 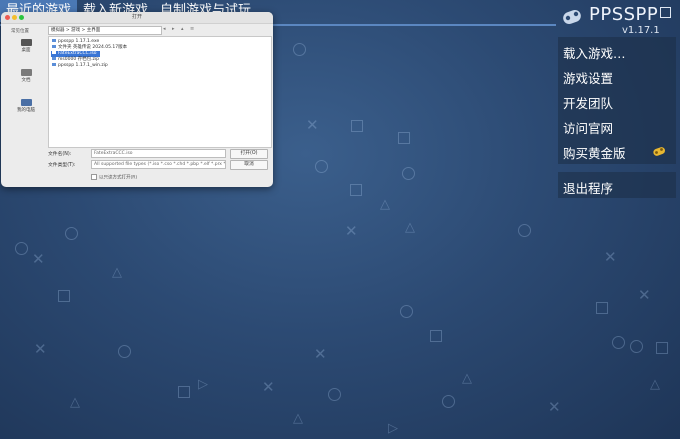 What do you see at coordinates (249, 154) in the screenshot?
I see `open-button: 打开(O)` at bounding box center [249, 154].